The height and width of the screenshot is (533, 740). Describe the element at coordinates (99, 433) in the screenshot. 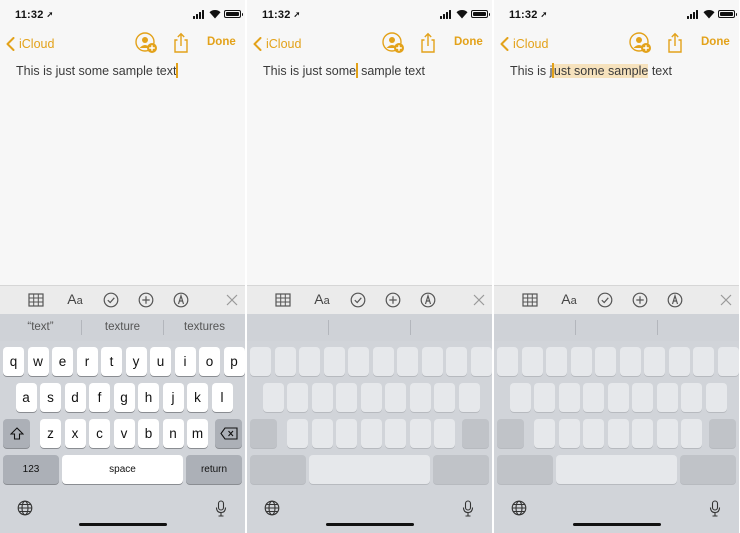

I see `key-c: c` at that location.